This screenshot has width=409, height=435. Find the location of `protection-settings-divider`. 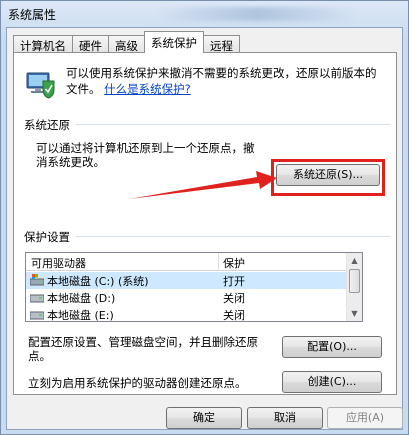

protection-settings-divider is located at coordinates (233, 236).